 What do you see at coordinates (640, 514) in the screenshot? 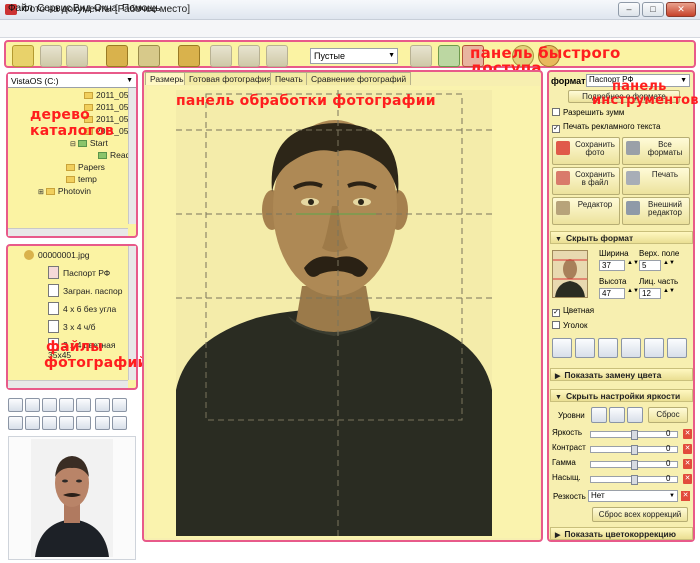
I see `reset-all-corrections-button: Сброс всех коррекций` at bounding box center [640, 514].